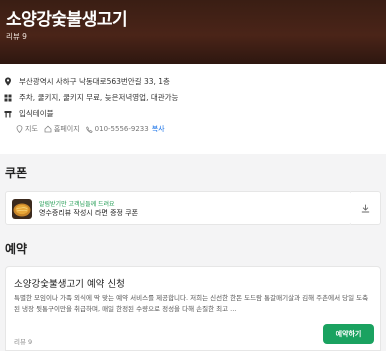  I want to click on coupon-thumbnail, so click(22, 209).